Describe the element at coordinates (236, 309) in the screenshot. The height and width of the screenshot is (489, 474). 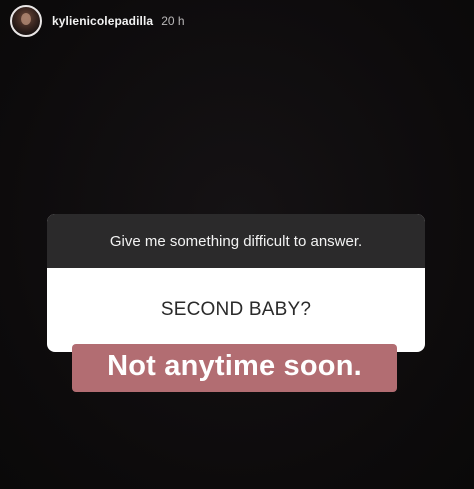
I see `question-text: SECOND BABY?` at that location.